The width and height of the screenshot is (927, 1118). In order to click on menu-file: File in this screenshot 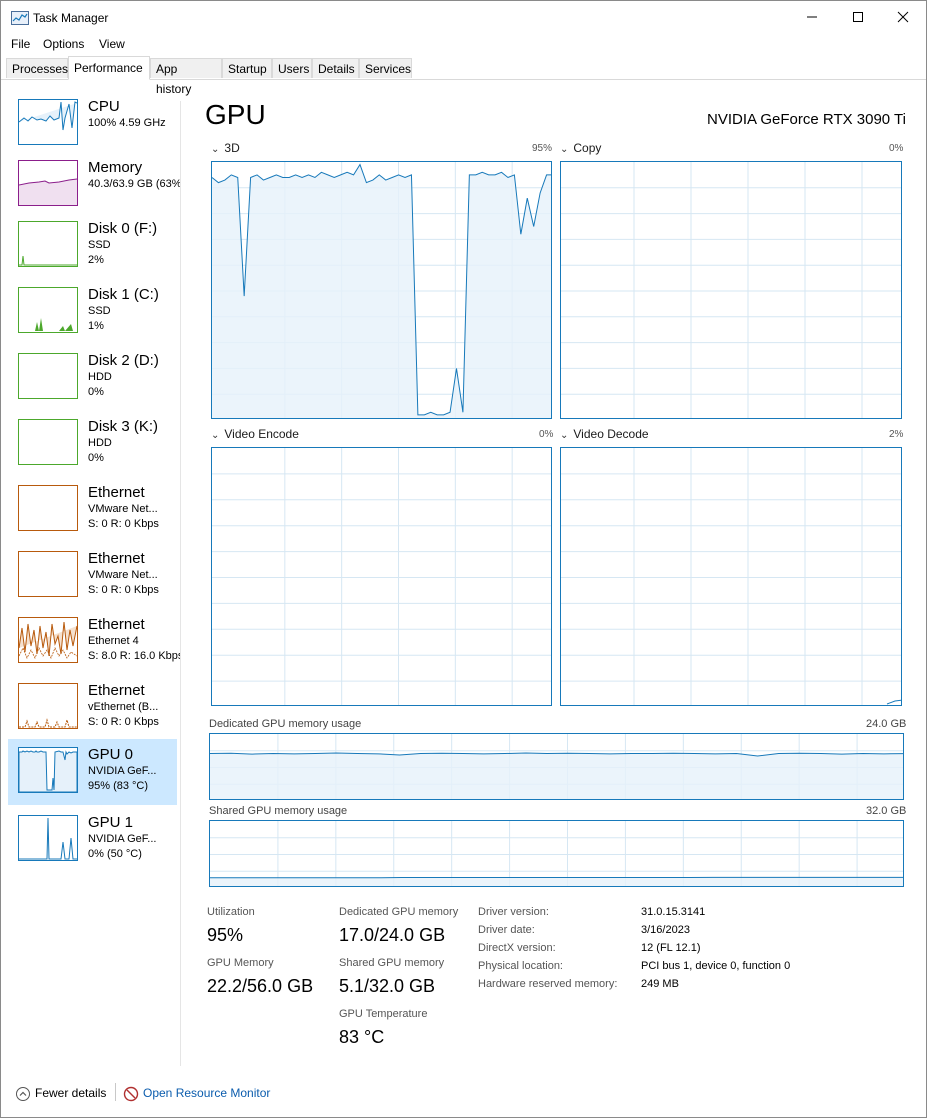, I will do `click(20, 44)`.